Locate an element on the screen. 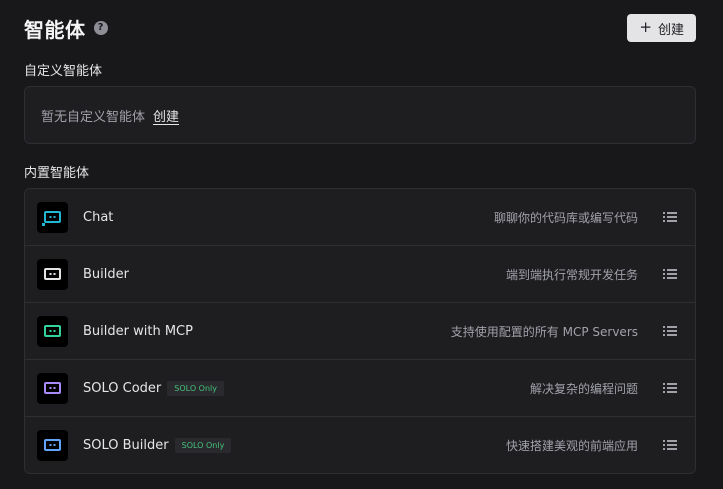 The height and width of the screenshot is (489, 723). plus-icon: + is located at coordinates (645, 27).